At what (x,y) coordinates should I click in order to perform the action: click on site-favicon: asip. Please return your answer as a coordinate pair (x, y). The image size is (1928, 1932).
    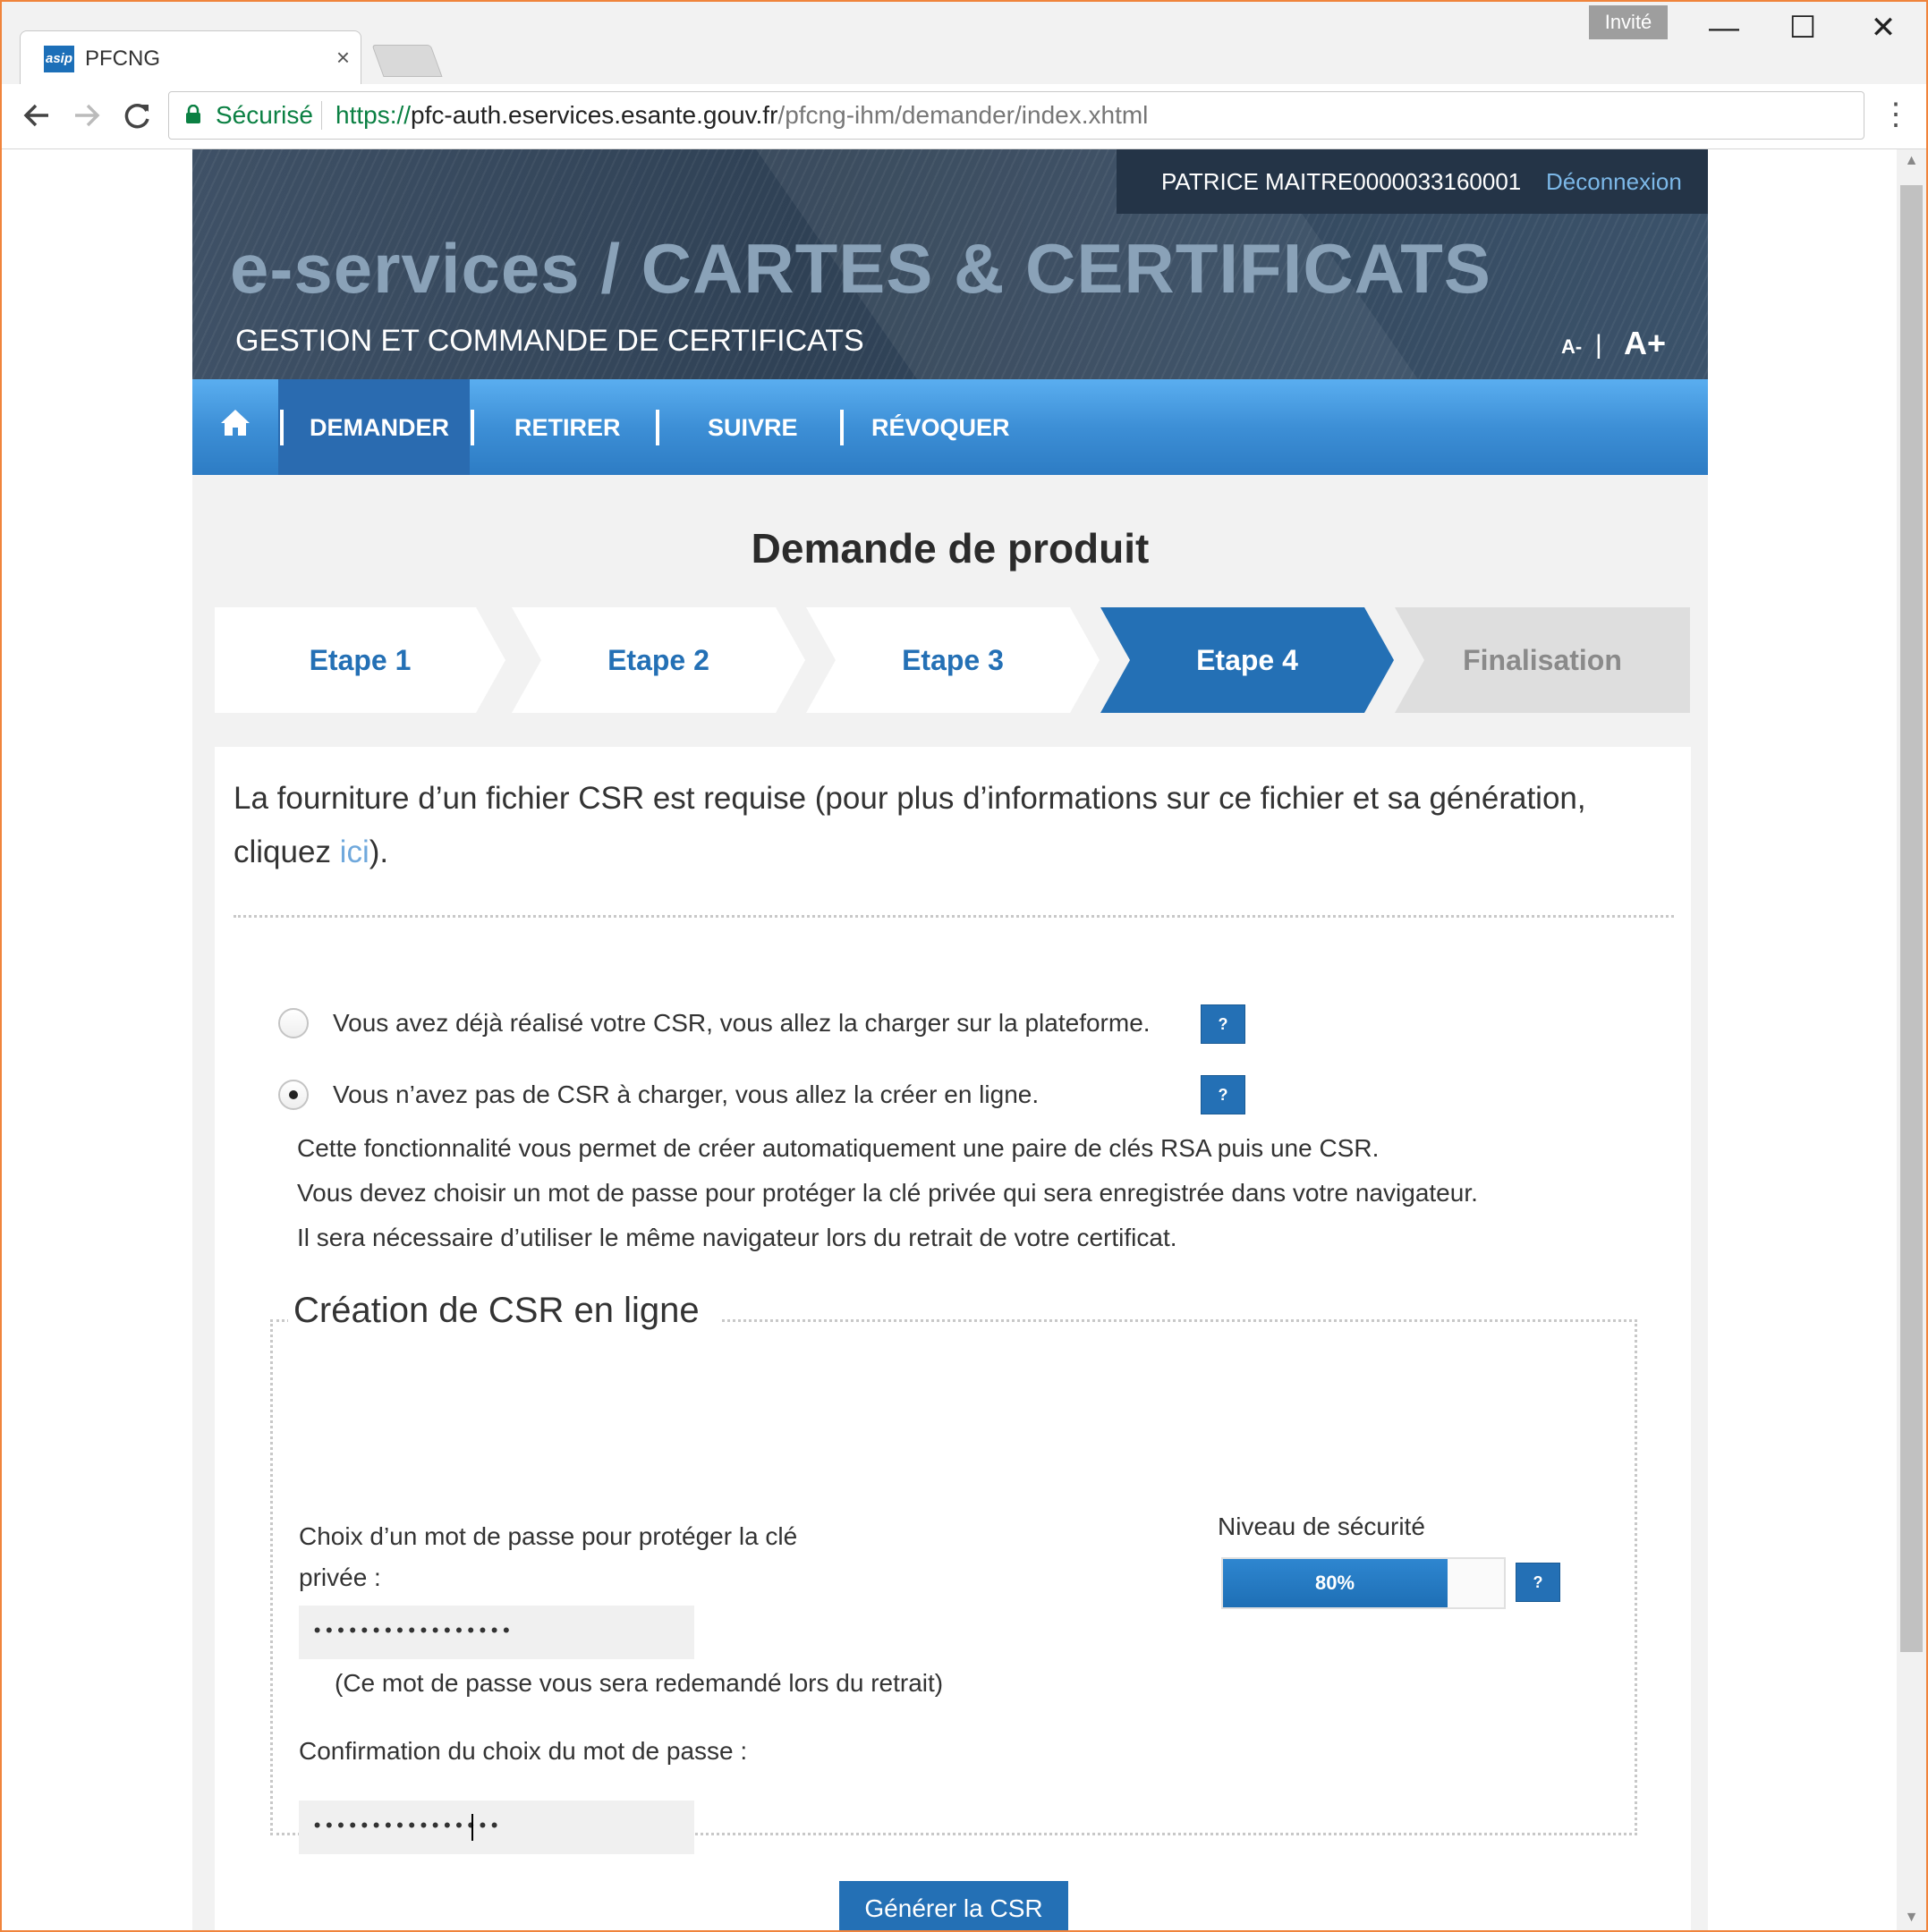
    Looking at the image, I should click on (59, 59).